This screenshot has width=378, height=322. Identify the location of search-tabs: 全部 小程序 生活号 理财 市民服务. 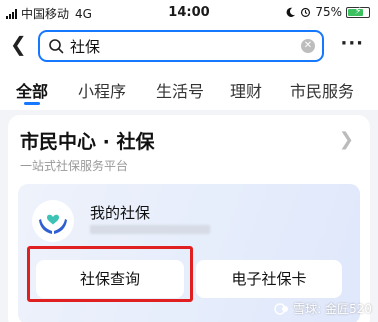
(189, 89).